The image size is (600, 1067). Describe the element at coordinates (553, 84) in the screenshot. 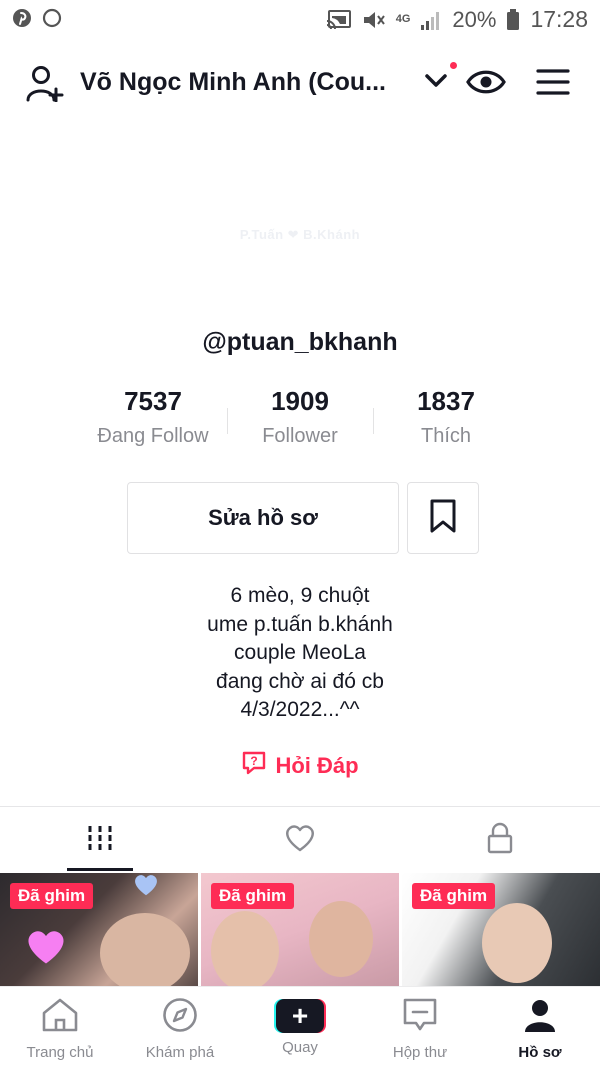

I see `menu-icon` at that location.